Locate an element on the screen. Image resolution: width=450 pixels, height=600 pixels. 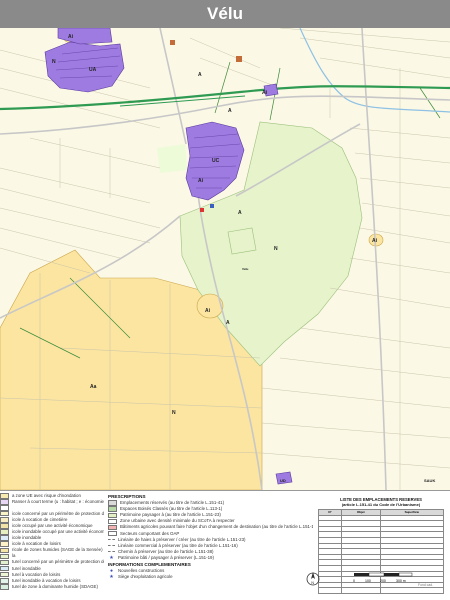
zone-label-aa: Aa is located at coordinates (93, 387).